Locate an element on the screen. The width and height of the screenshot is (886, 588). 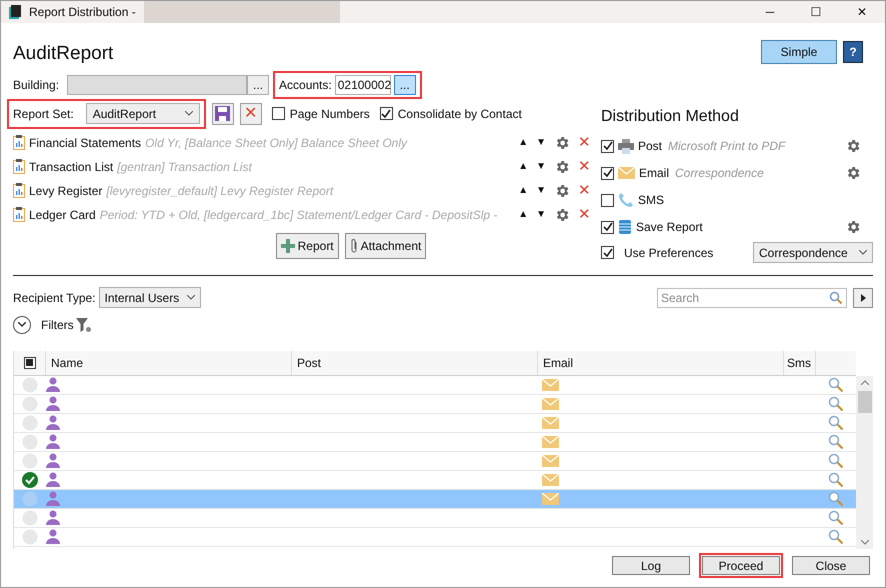
phone-icon is located at coordinates (626, 200).